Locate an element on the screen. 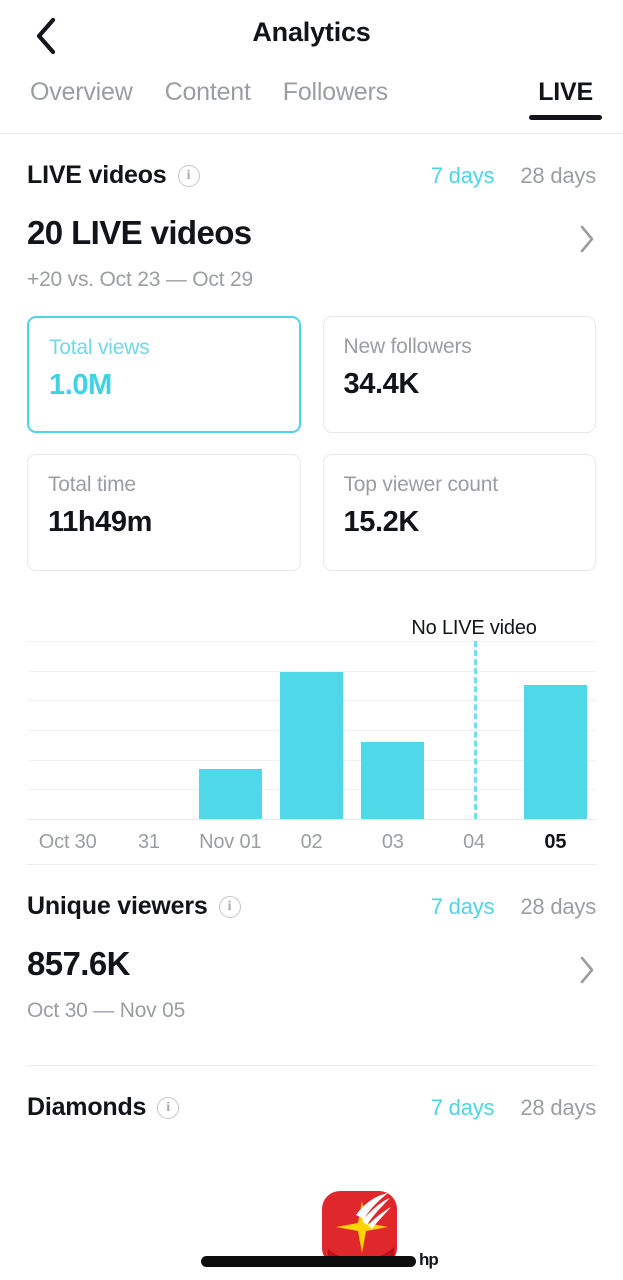 Image resolution: width=623 pixels, height=1280 pixels. diamonds-section: Diamonds i 7 days 28 days is located at coordinates (311, 1094).